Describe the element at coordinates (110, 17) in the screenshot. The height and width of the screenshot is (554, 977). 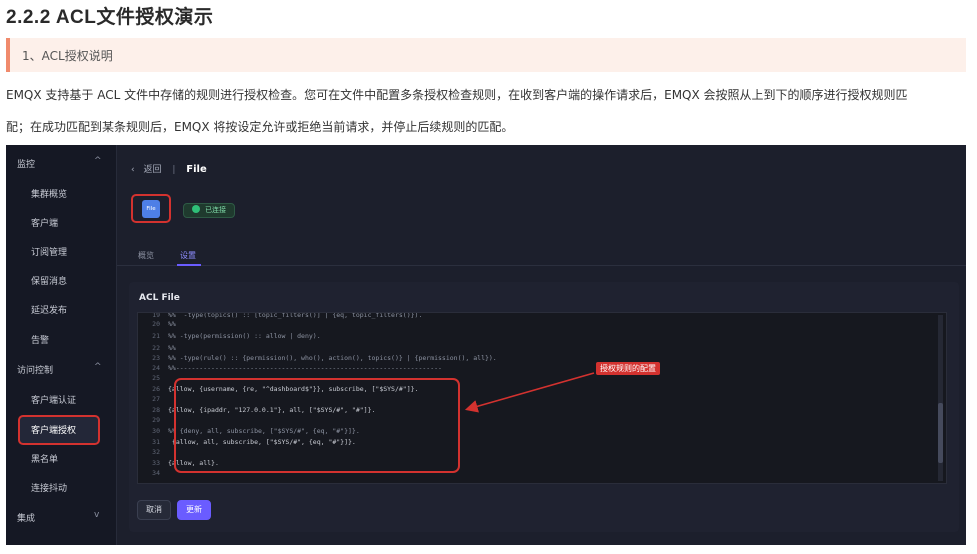
I see `doc-heading: 2.2.2 ACL文件授权演示` at that location.